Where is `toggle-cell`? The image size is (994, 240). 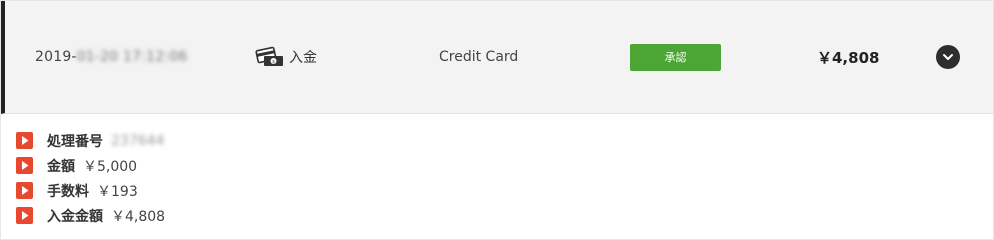 toggle-cell is located at coordinates (948, 57).